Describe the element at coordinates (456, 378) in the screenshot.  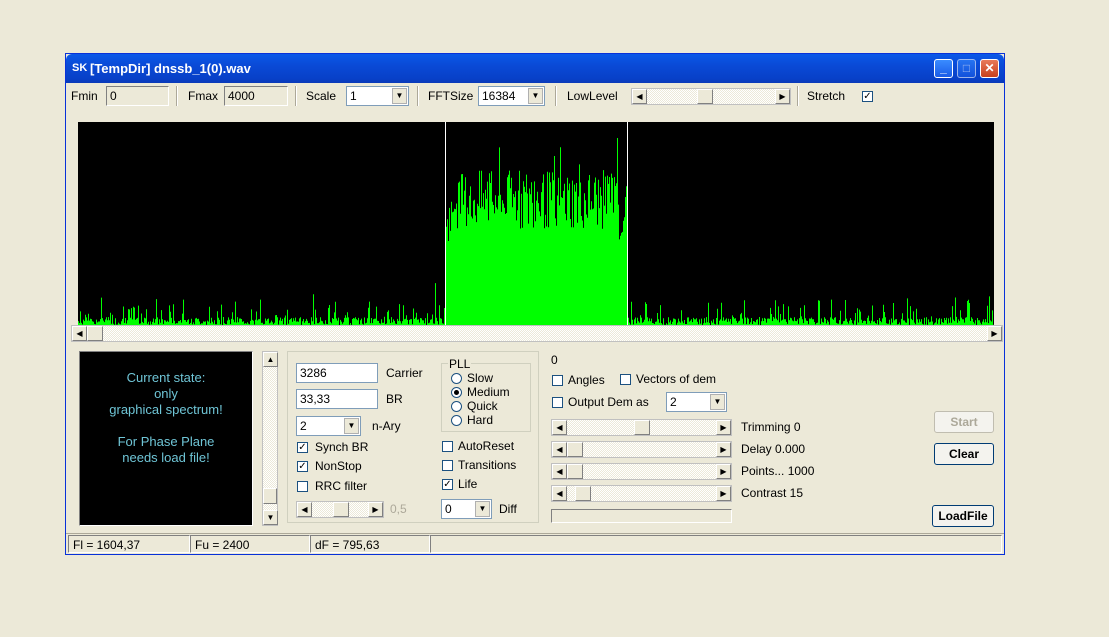
I see `pll-radio-slow` at that location.